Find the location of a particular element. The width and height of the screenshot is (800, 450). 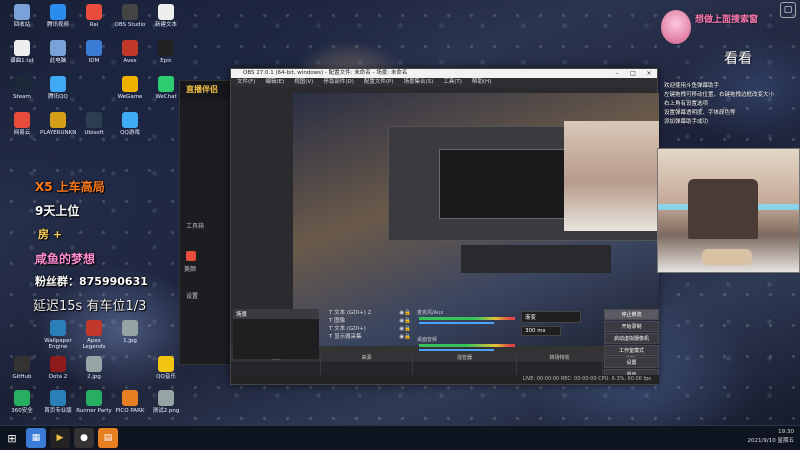

desktop-icon-label: 首页专业版 is located at coordinates (58, 411).